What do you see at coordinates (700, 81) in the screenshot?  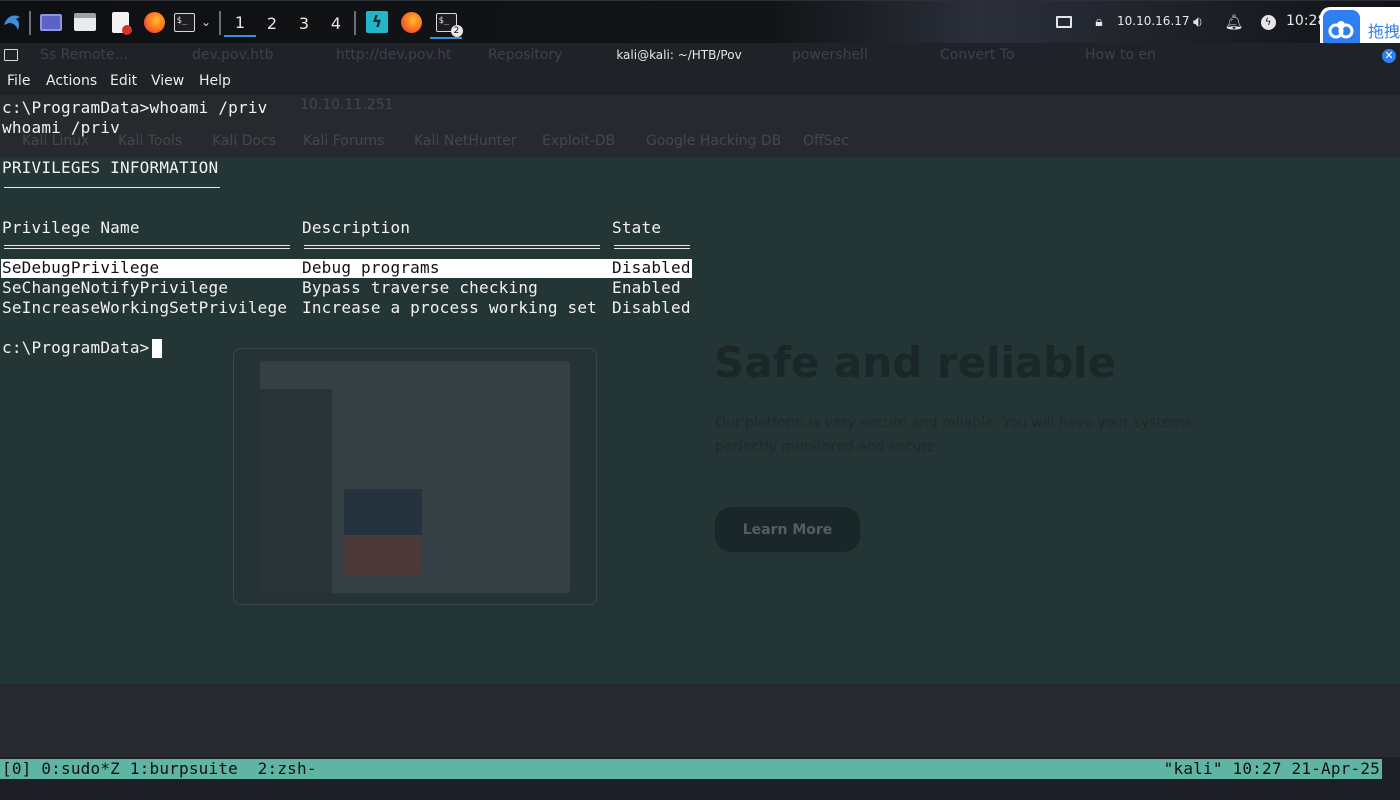 I see `menu-bar: File Actions Edit View Help` at bounding box center [700, 81].